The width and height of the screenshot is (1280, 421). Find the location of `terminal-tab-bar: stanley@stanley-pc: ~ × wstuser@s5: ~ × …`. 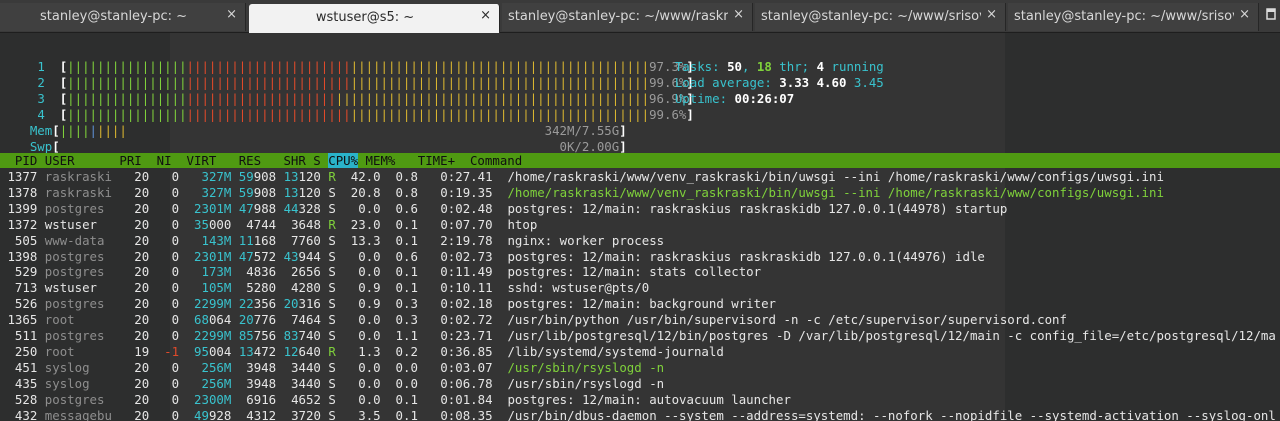

terminal-tab-bar: stanley@stanley-pc: ~ × wstuser@s5: ~ × … is located at coordinates (640, 16).